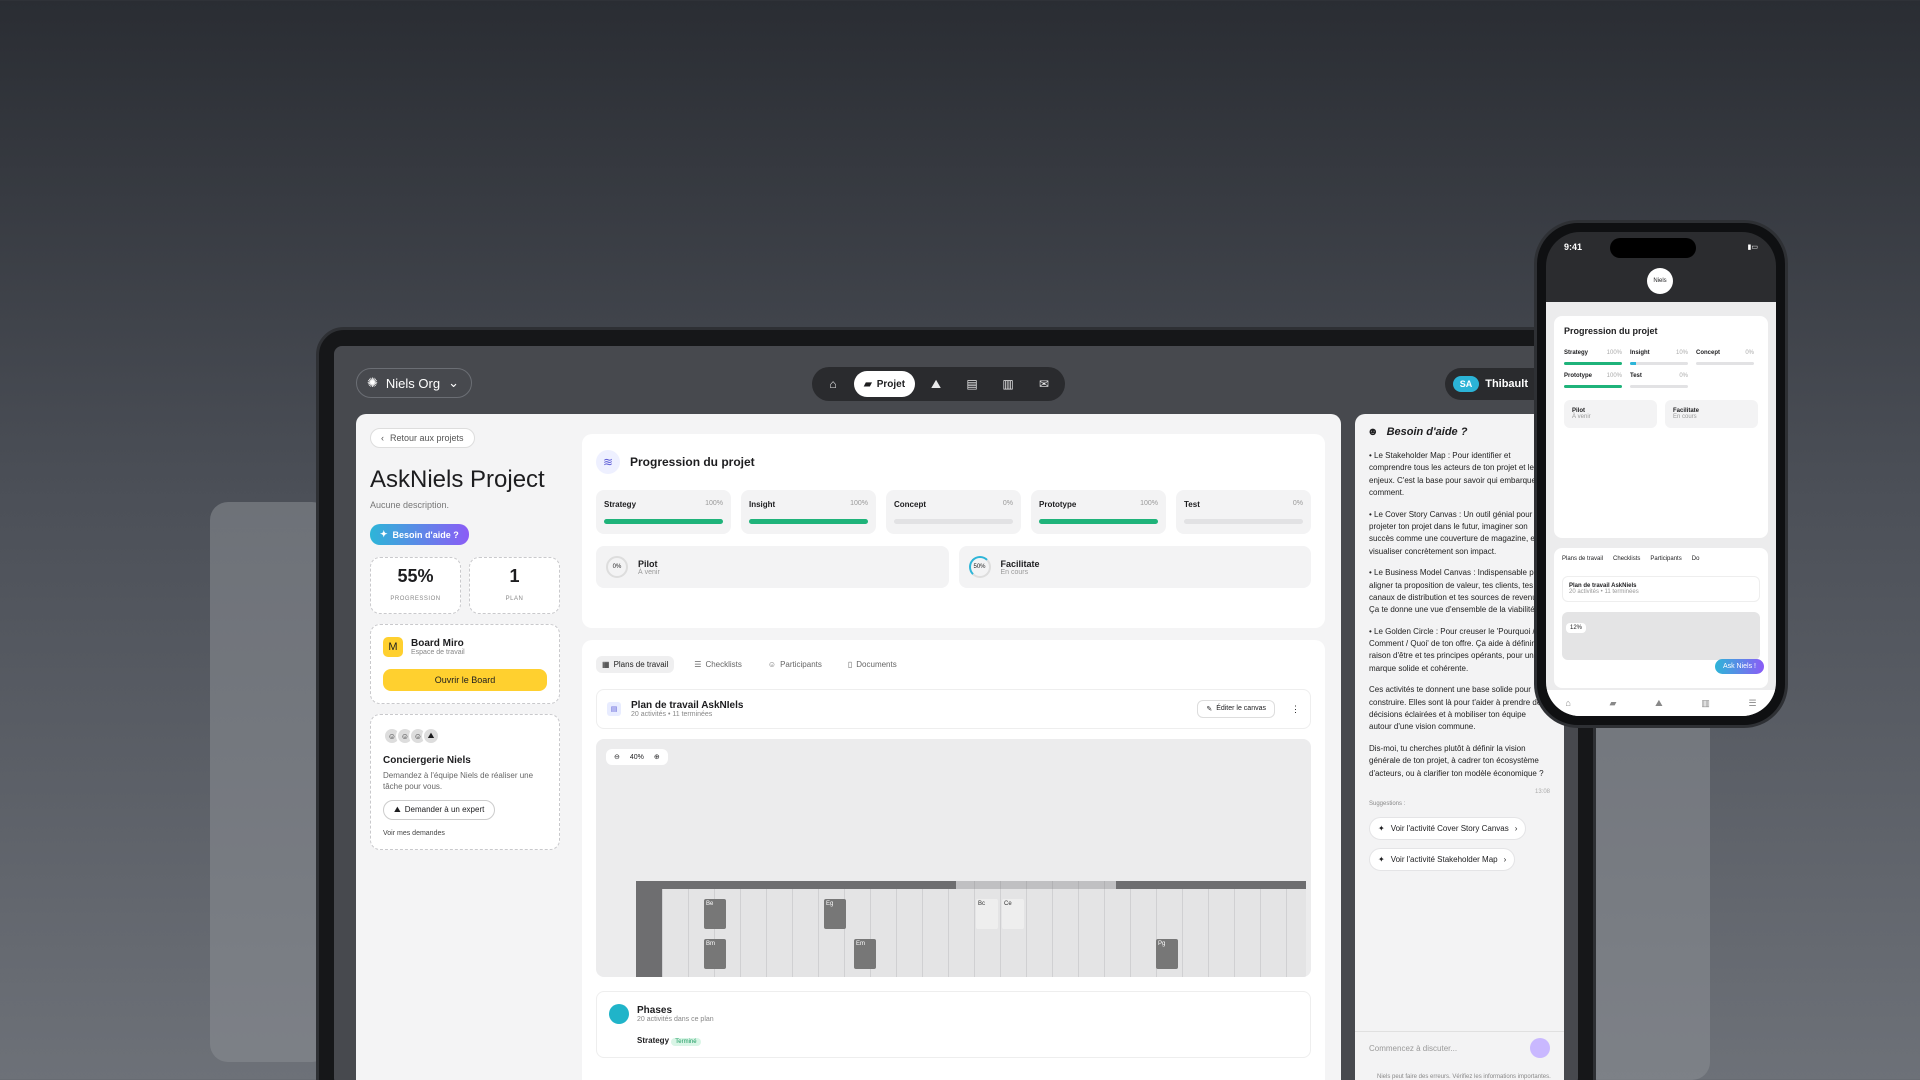  I want to click on activity-card: Eg, so click(835, 914).